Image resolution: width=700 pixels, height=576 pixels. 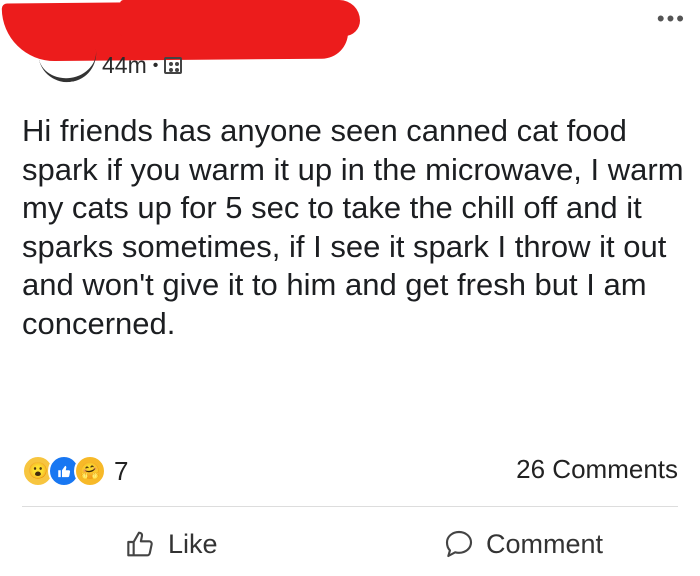 What do you see at coordinates (240, 18) in the screenshot?
I see `redacted-name-bar-top` at bounding box center [240, 18].